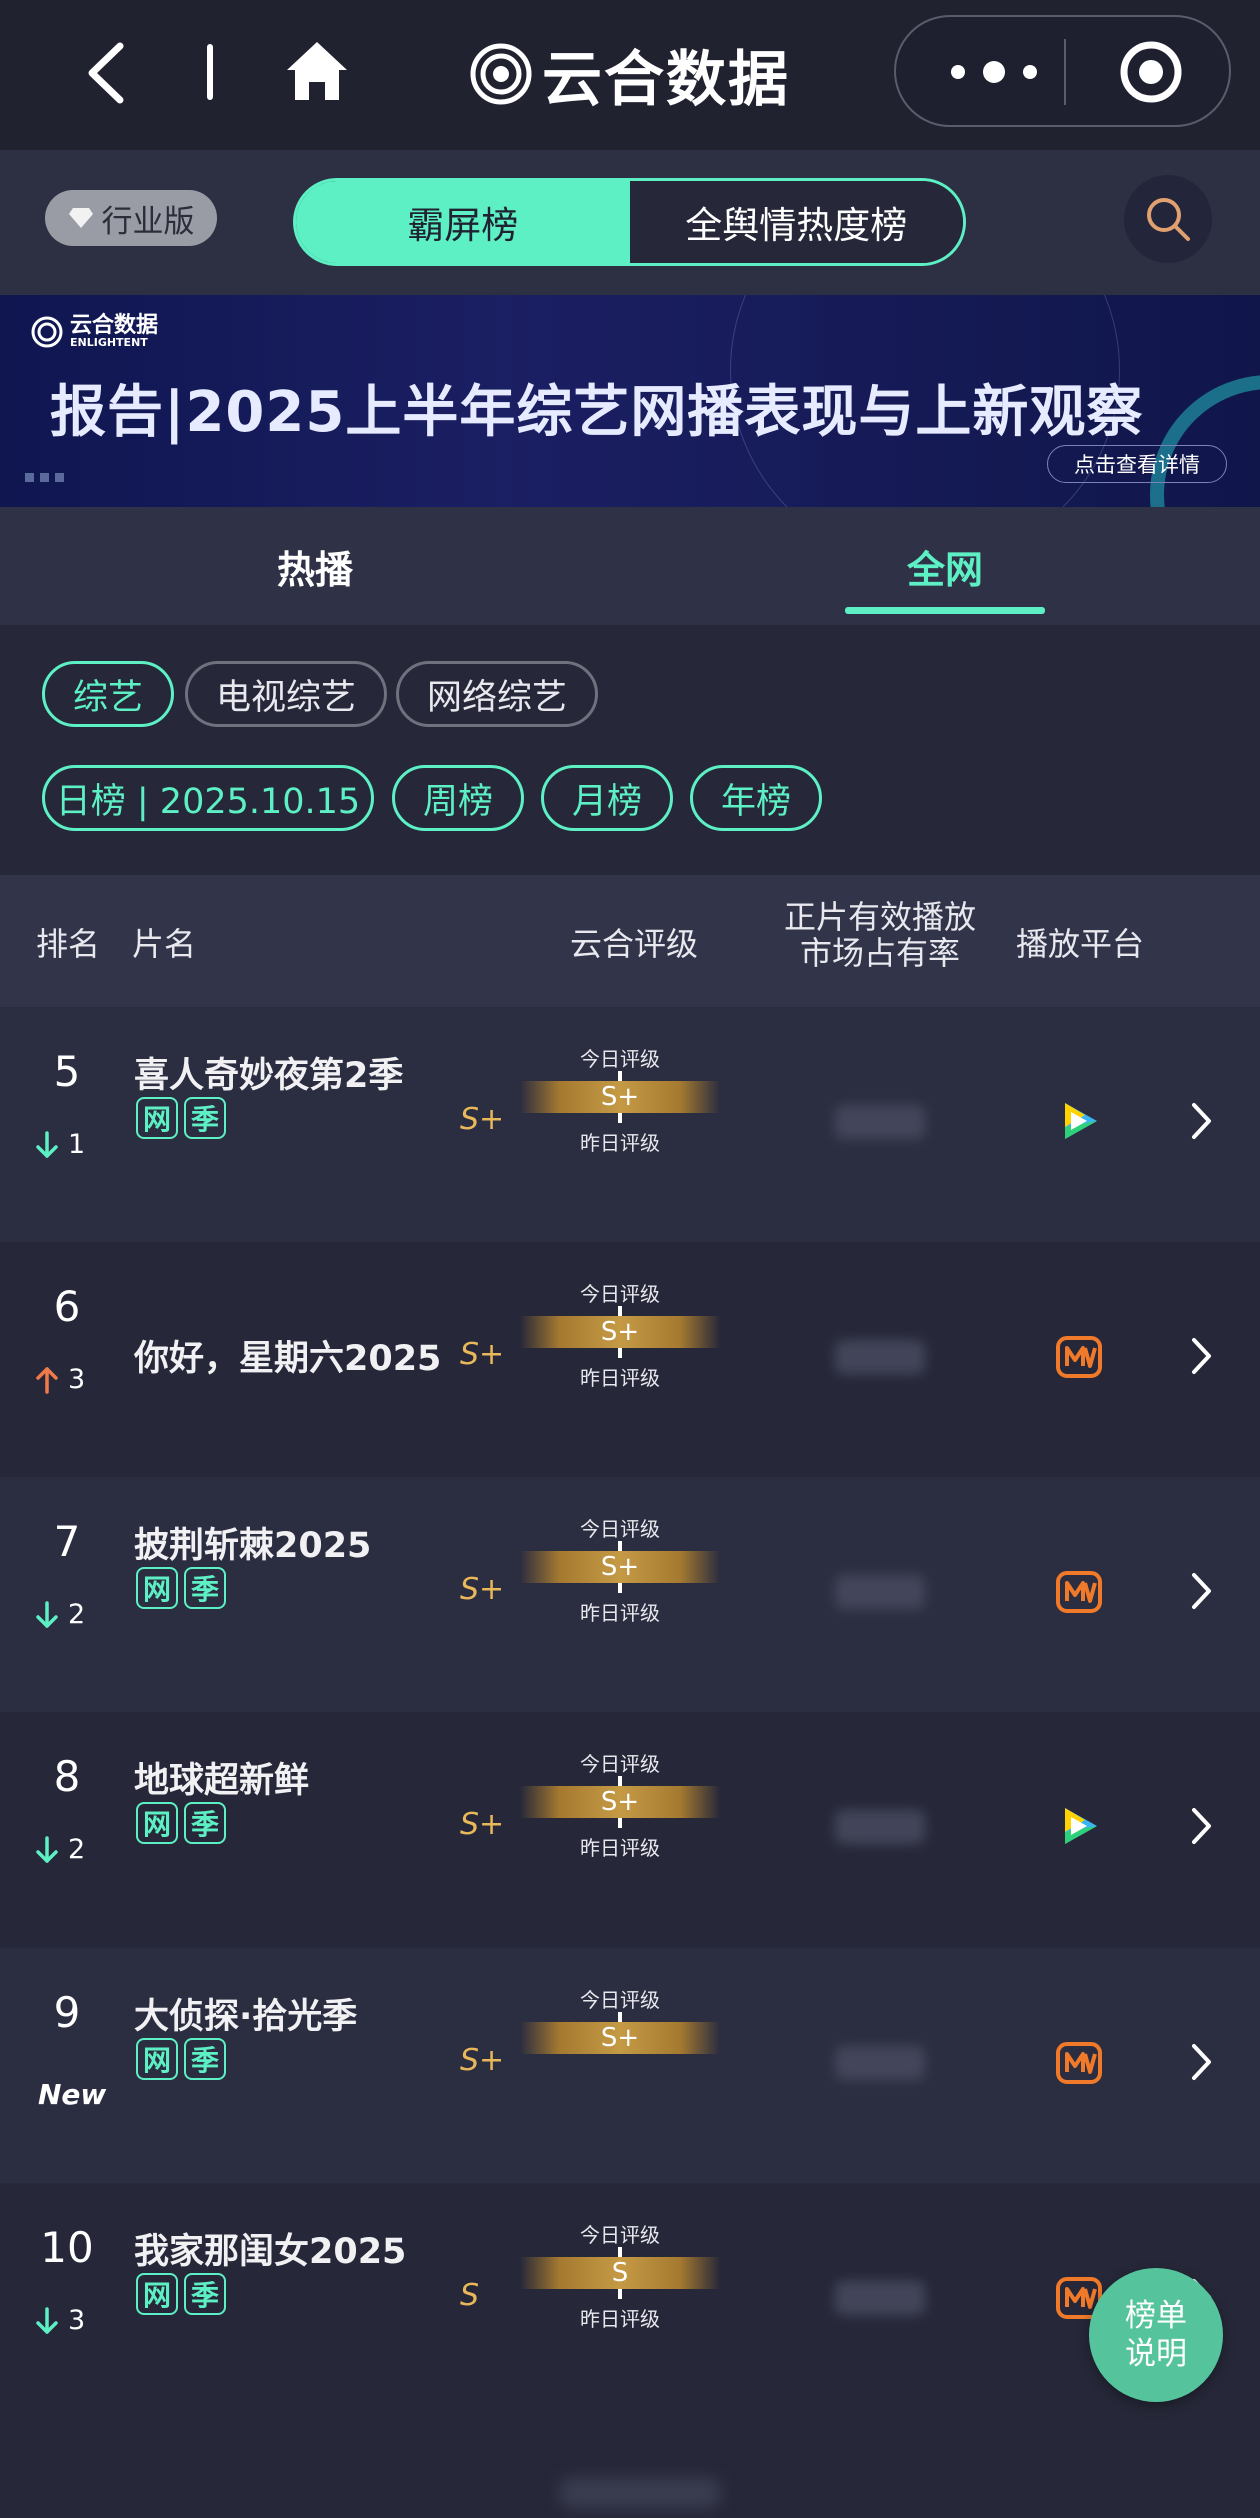 The width and height of the screenshot is (1260, 2518). I want to click on rank-change: 1, so click(76, 1144).